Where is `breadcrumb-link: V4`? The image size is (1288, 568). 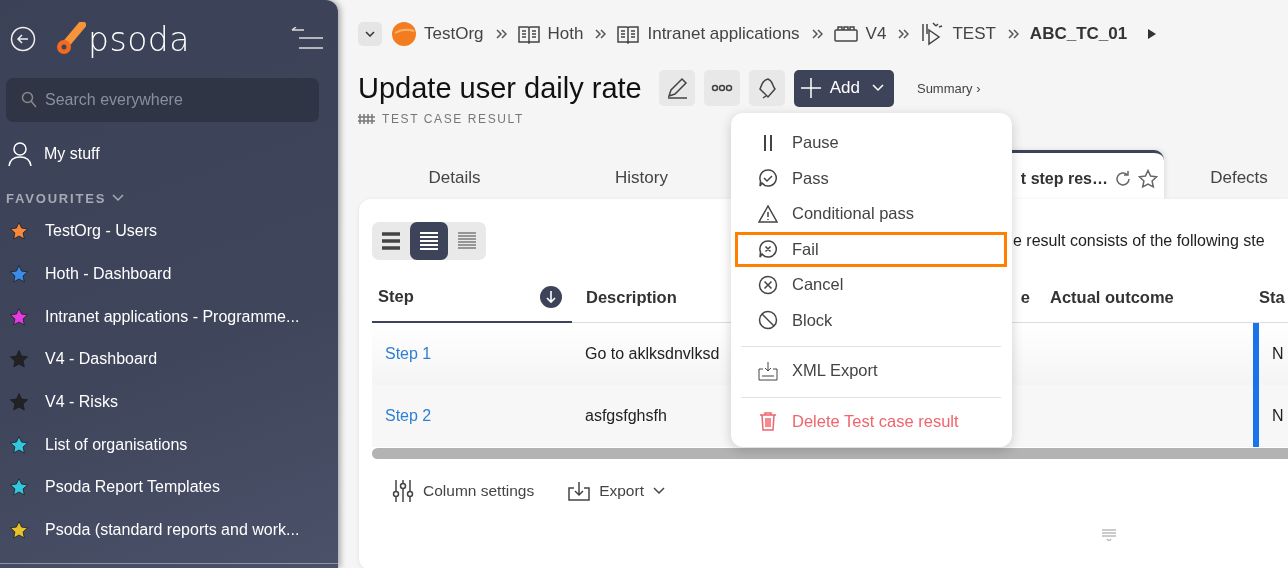 breadcrumb-link: V4 is located at coordinates (876, 34).